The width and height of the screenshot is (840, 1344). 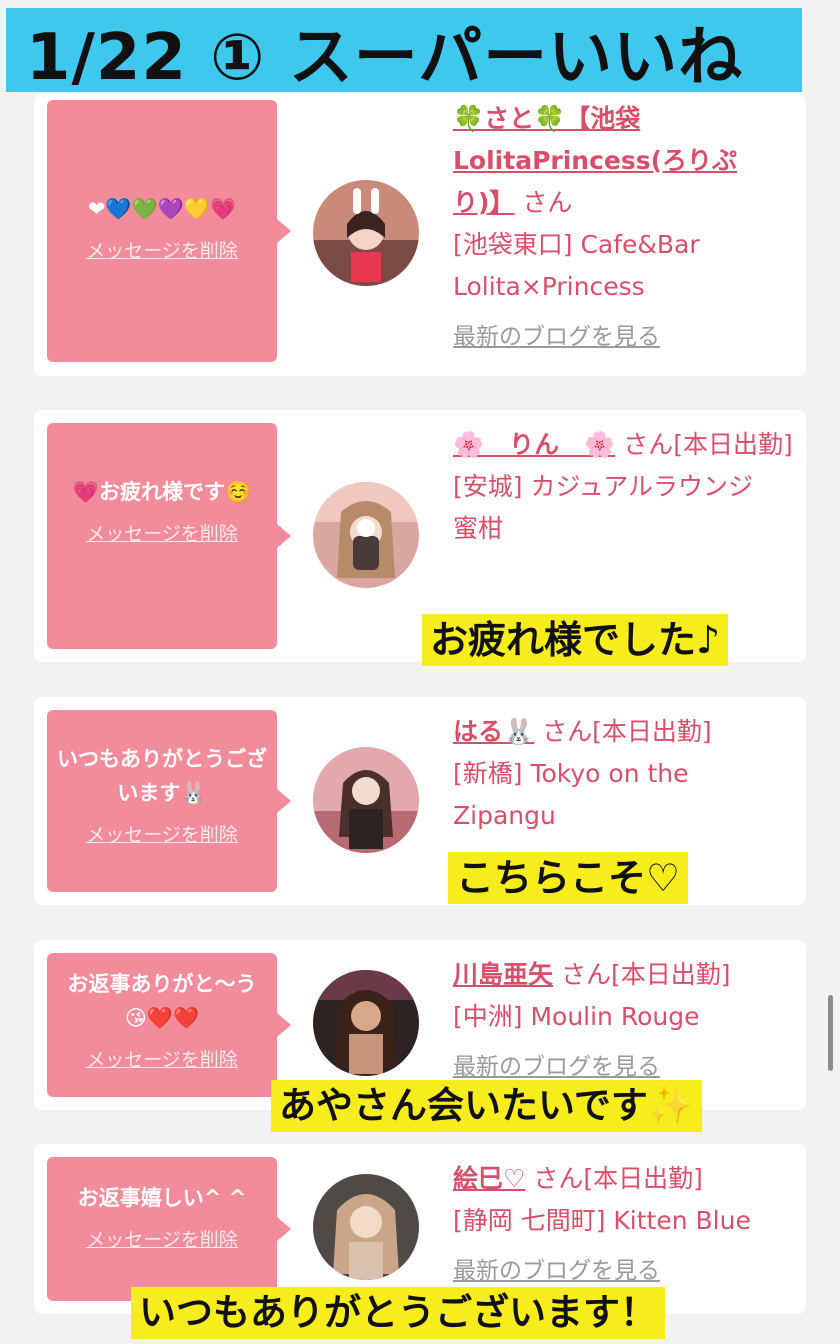 I want to click on message-text: ❤︎💙💚💜💛💗, so click(x=162, y=209).